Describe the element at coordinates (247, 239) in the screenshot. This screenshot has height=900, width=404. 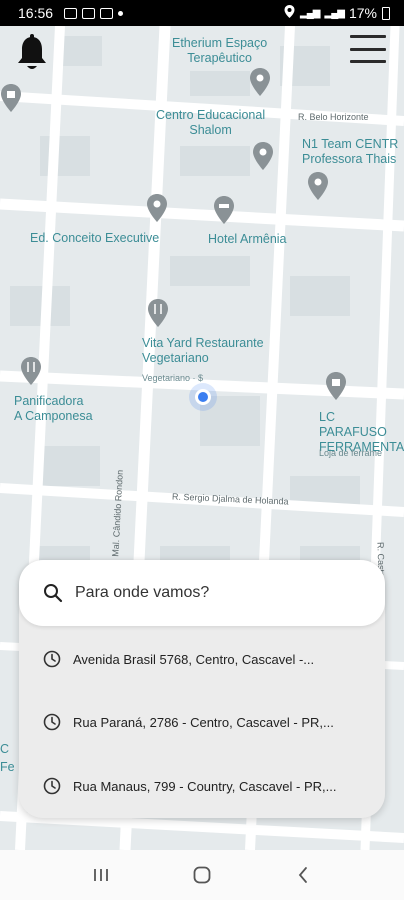
I see `place-label: Hotel Armênia` at that location.